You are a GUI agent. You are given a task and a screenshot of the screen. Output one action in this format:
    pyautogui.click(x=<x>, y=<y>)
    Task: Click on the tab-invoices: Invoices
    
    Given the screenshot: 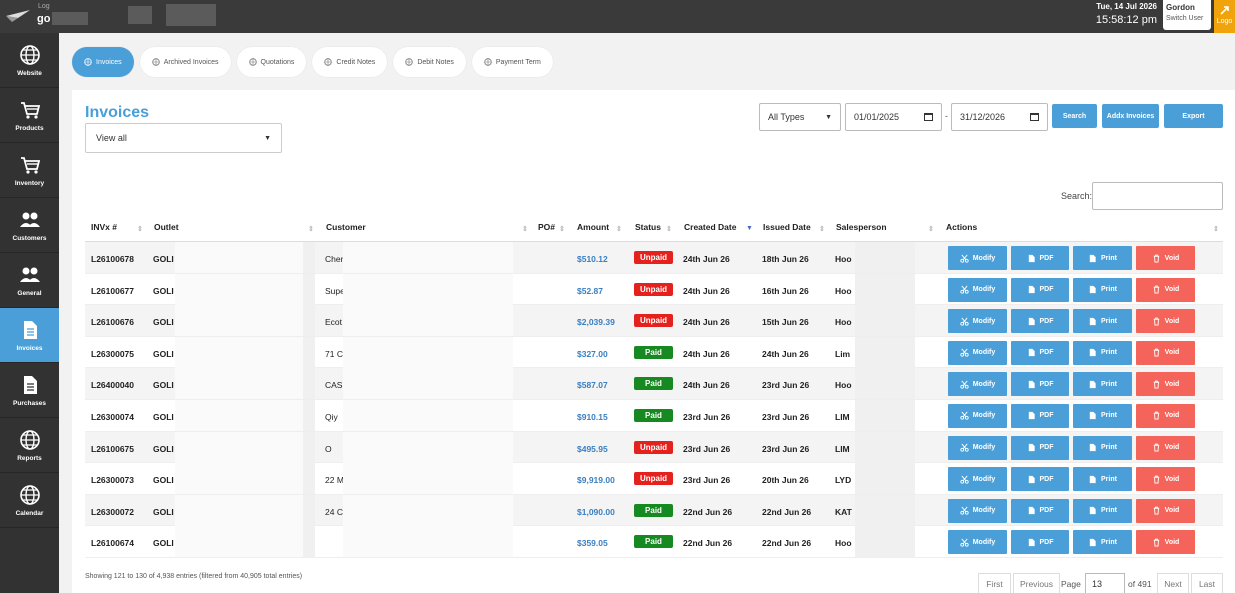 What is the action you would take?
    pyautogui.click(x=103, y=62)
    